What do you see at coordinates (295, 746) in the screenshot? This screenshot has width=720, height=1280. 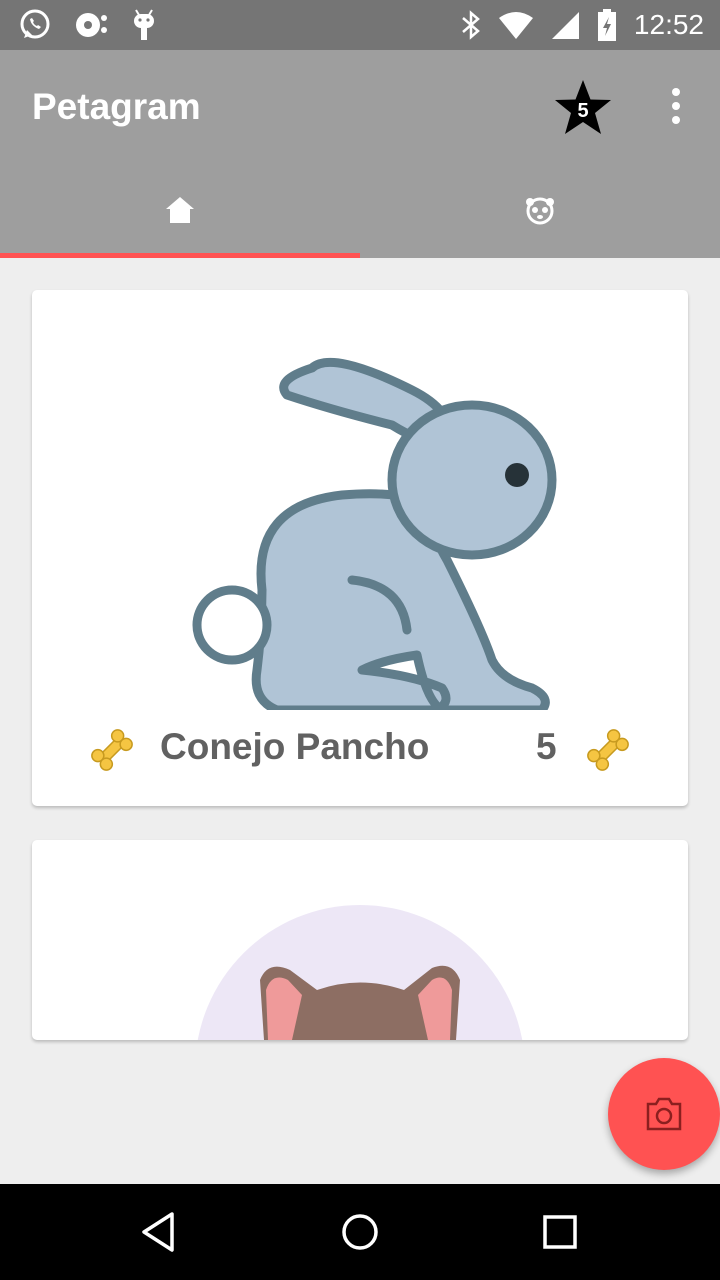 I see `pet-name: Conejo Pancho` at bounding box center [295, 746].